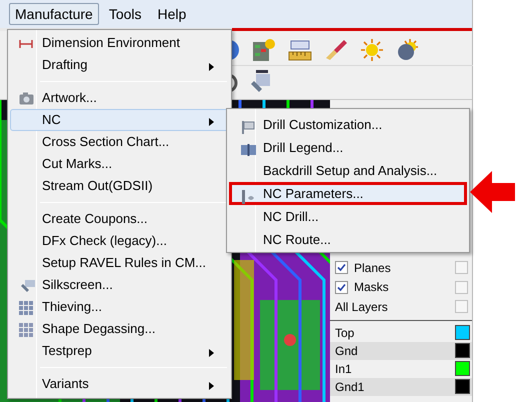  Describe the element at coordinates (119, 351) in the screenshot. I see `menu-item: Testprep` at that location.